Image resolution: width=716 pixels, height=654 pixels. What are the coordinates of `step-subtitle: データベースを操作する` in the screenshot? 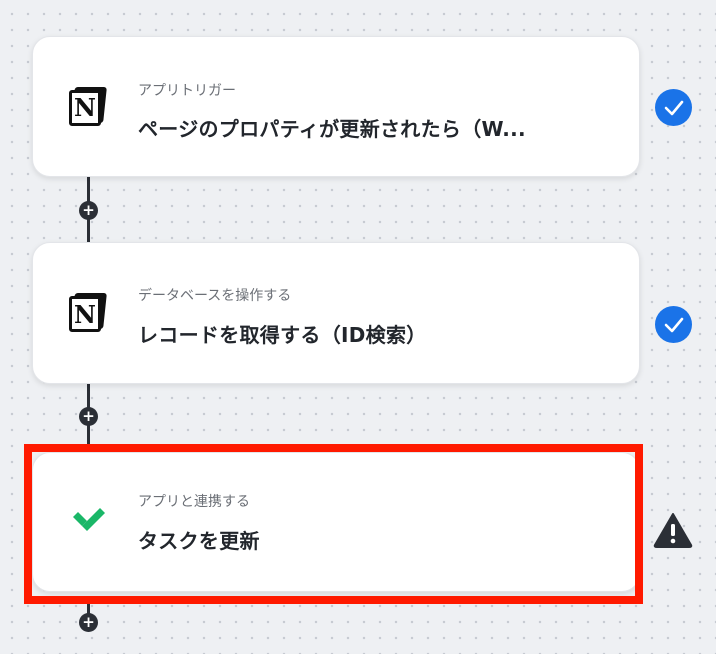 It's located at (215, 296).